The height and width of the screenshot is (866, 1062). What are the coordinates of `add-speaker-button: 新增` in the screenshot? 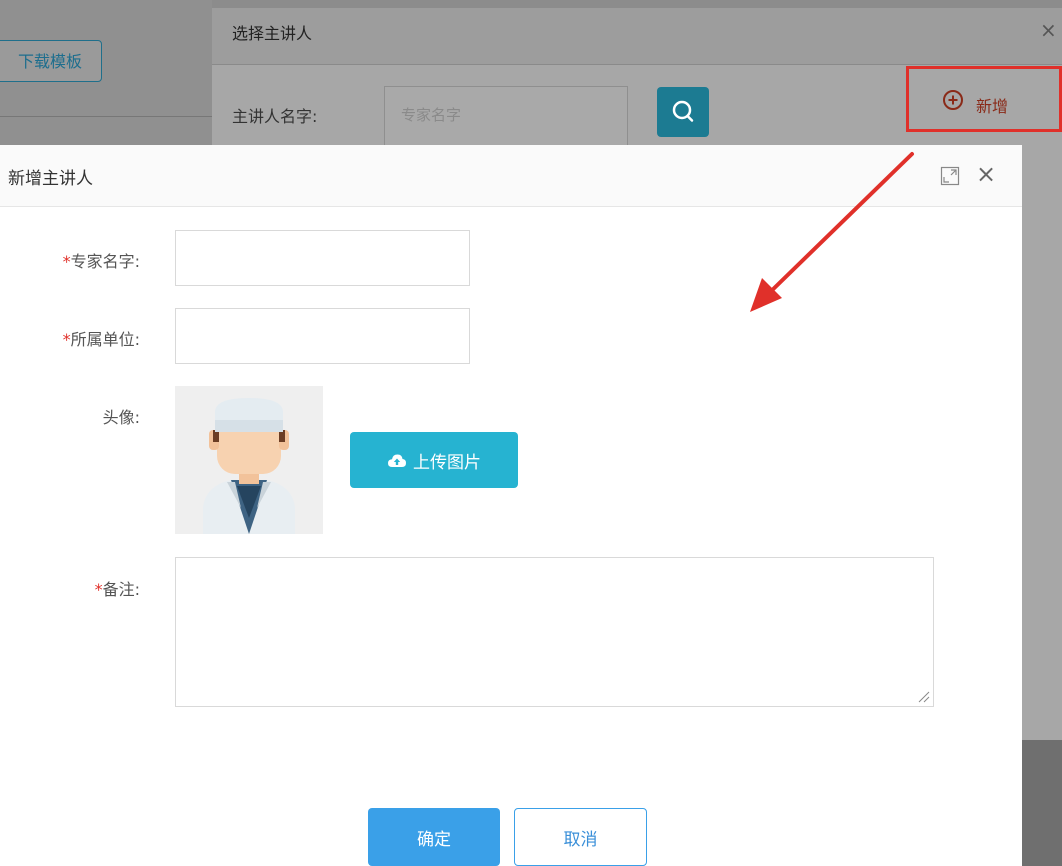 It's located at (992, 105).